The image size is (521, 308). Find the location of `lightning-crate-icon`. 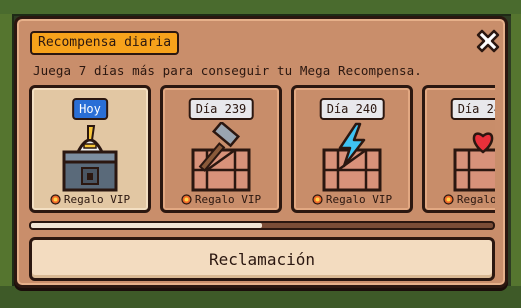

lightning-crate-icon is located at coordinates (352, 157).